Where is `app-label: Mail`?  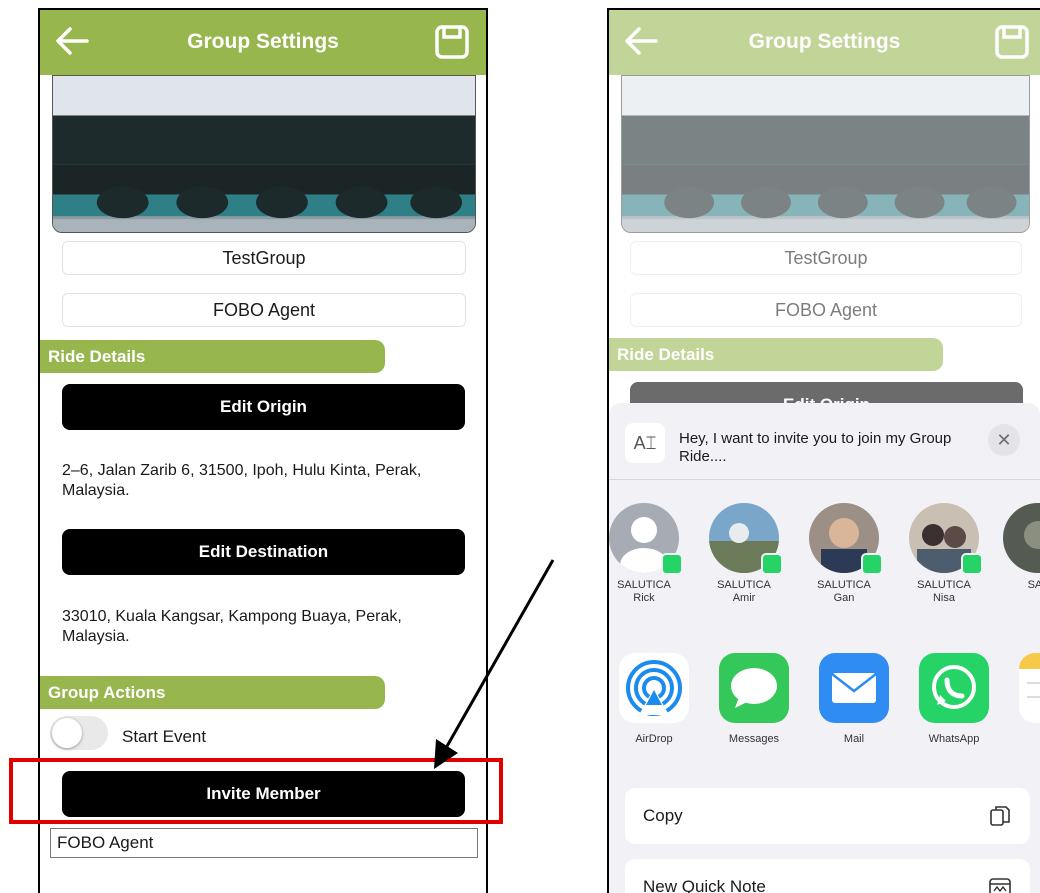 app-label: Mail is located at coordinates (854, 739).